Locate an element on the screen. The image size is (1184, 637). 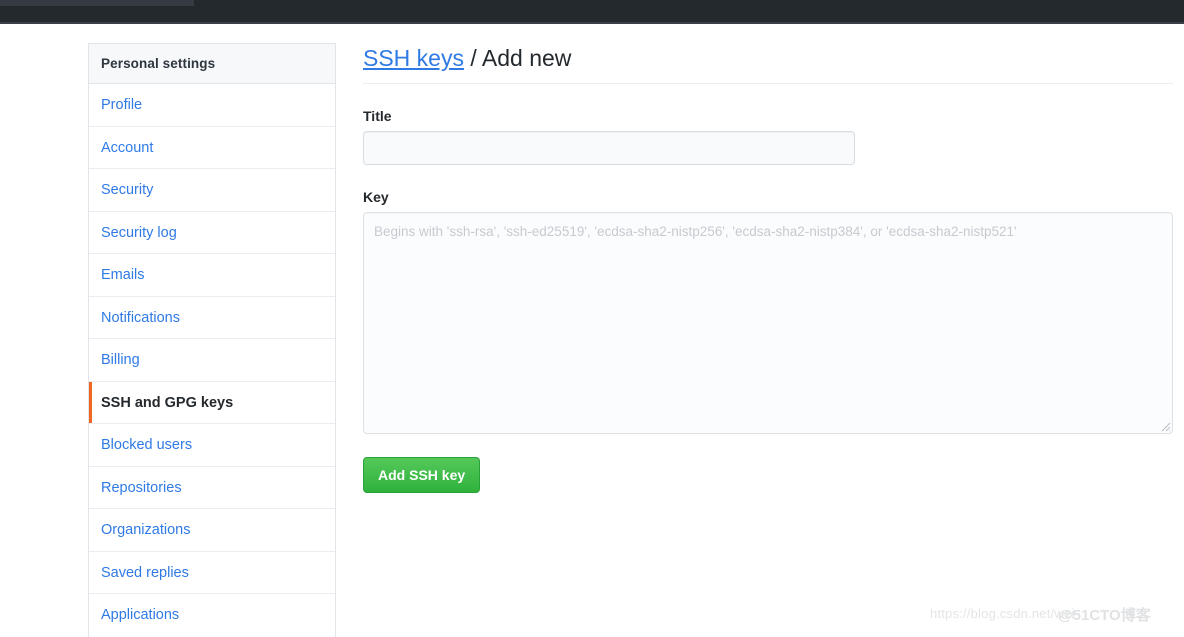
sidebar-item-label: Account is located at coordinates (127, 147).